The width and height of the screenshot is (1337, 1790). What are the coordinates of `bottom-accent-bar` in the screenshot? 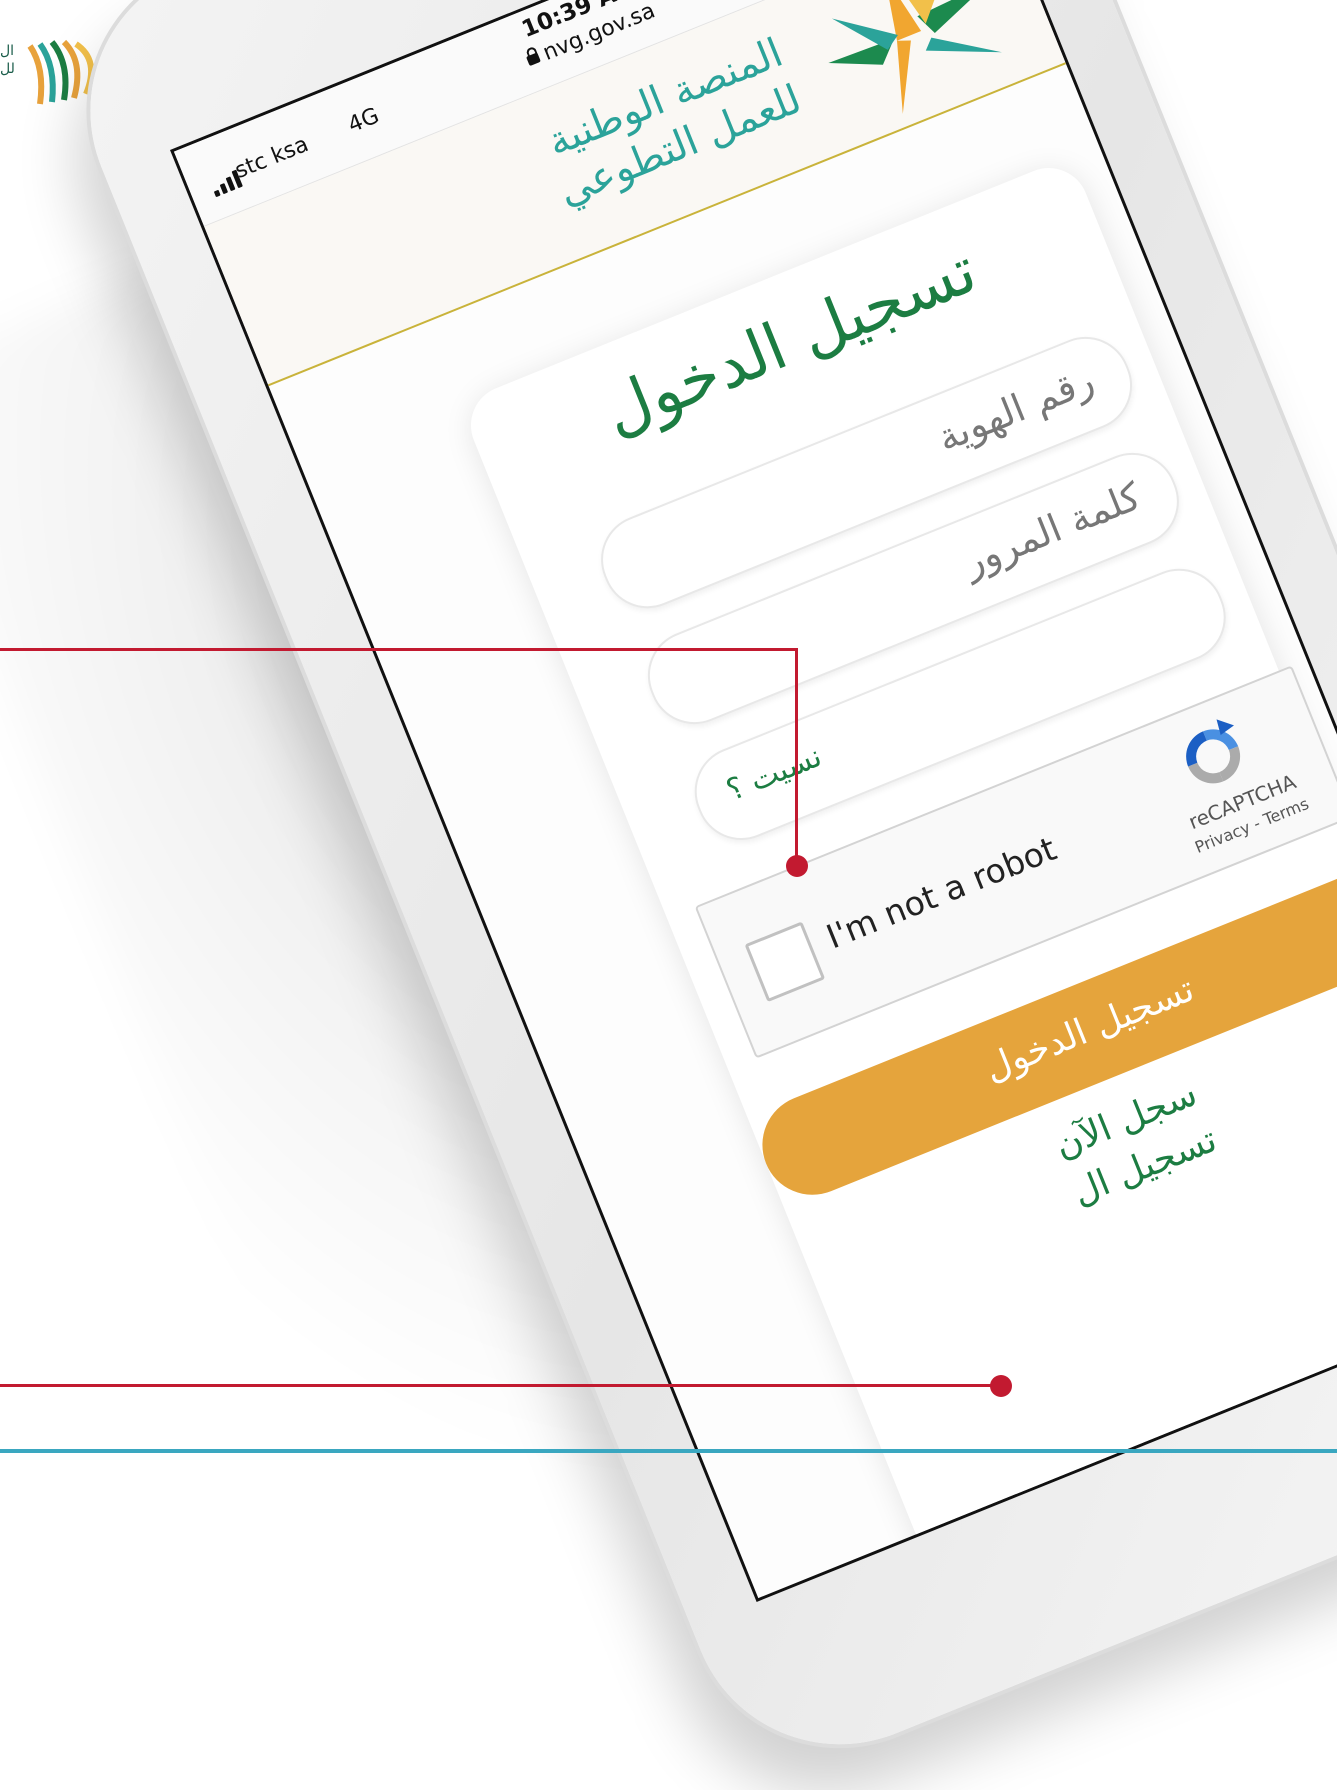 It's located at (668, 1451).